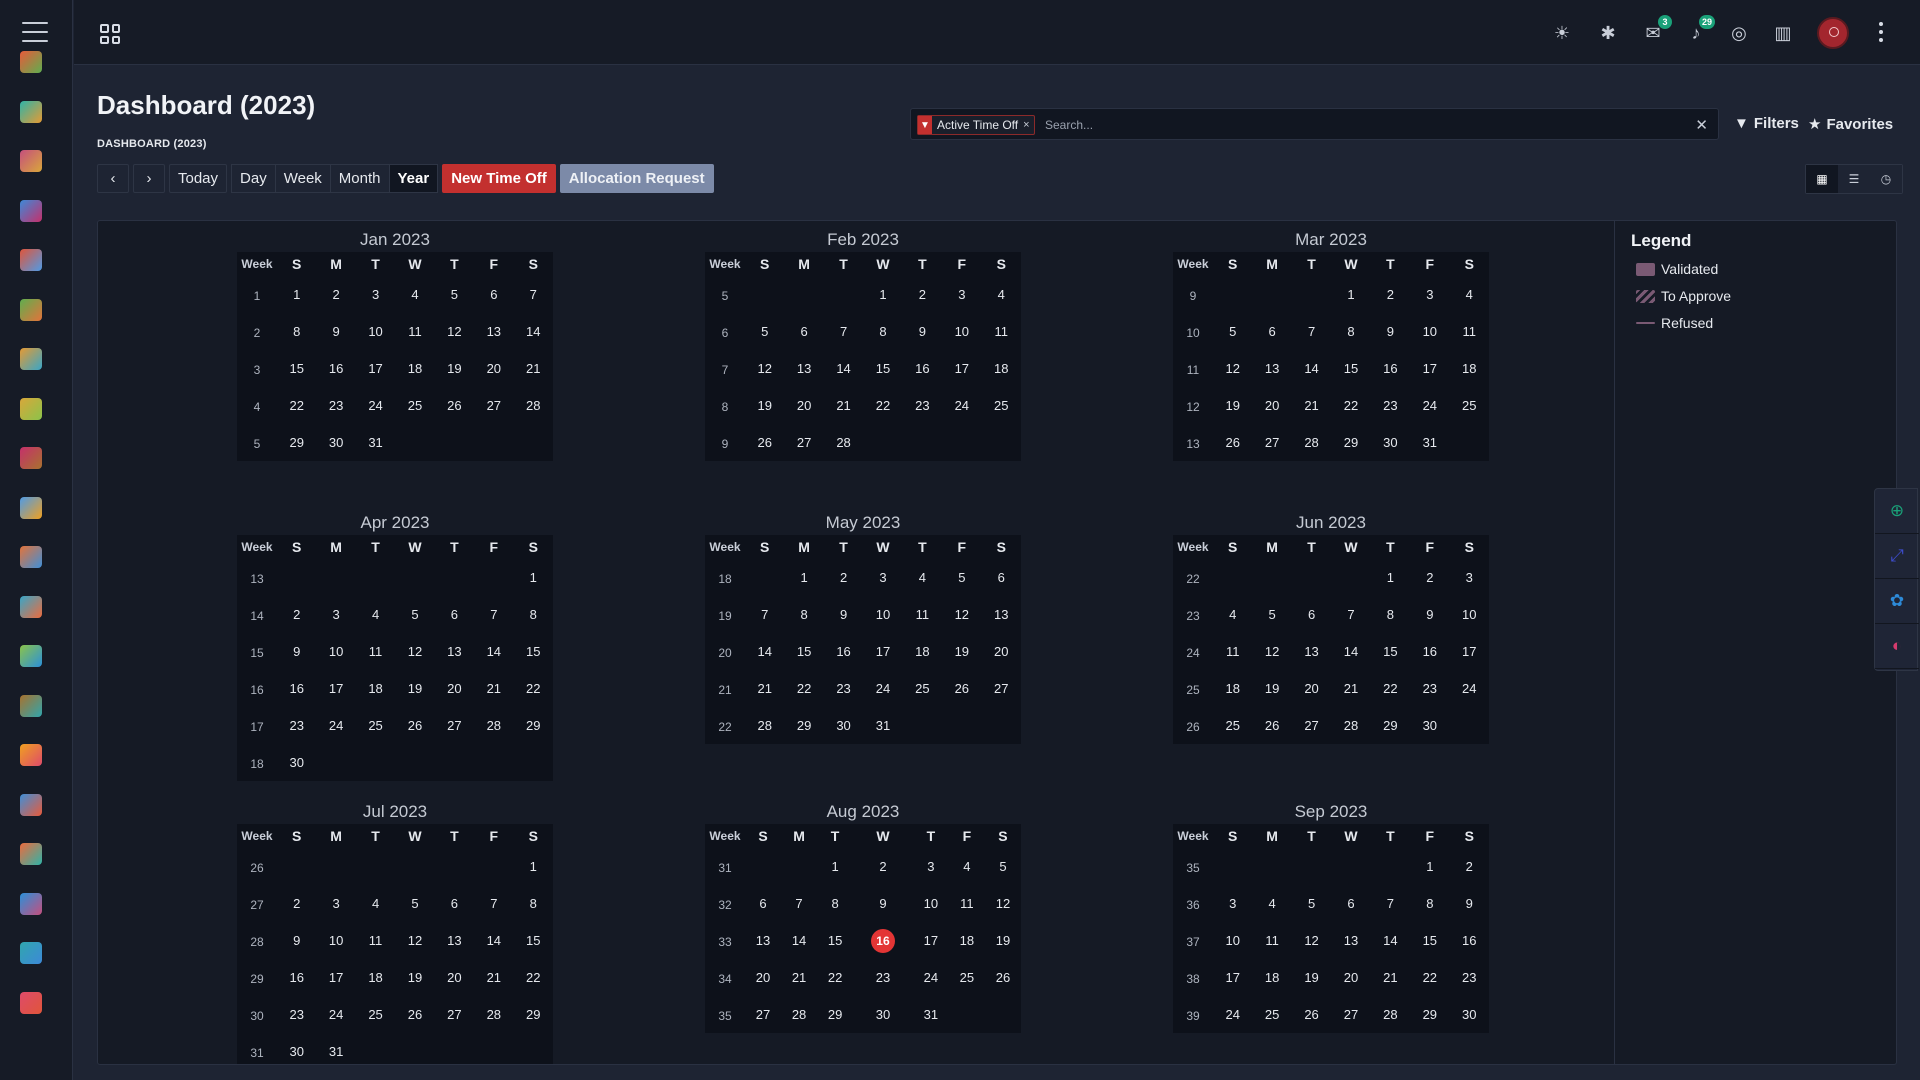 The width and height of the screenshot is (1920, 1080). I want to click on user-avatar, so click(1833, 33).